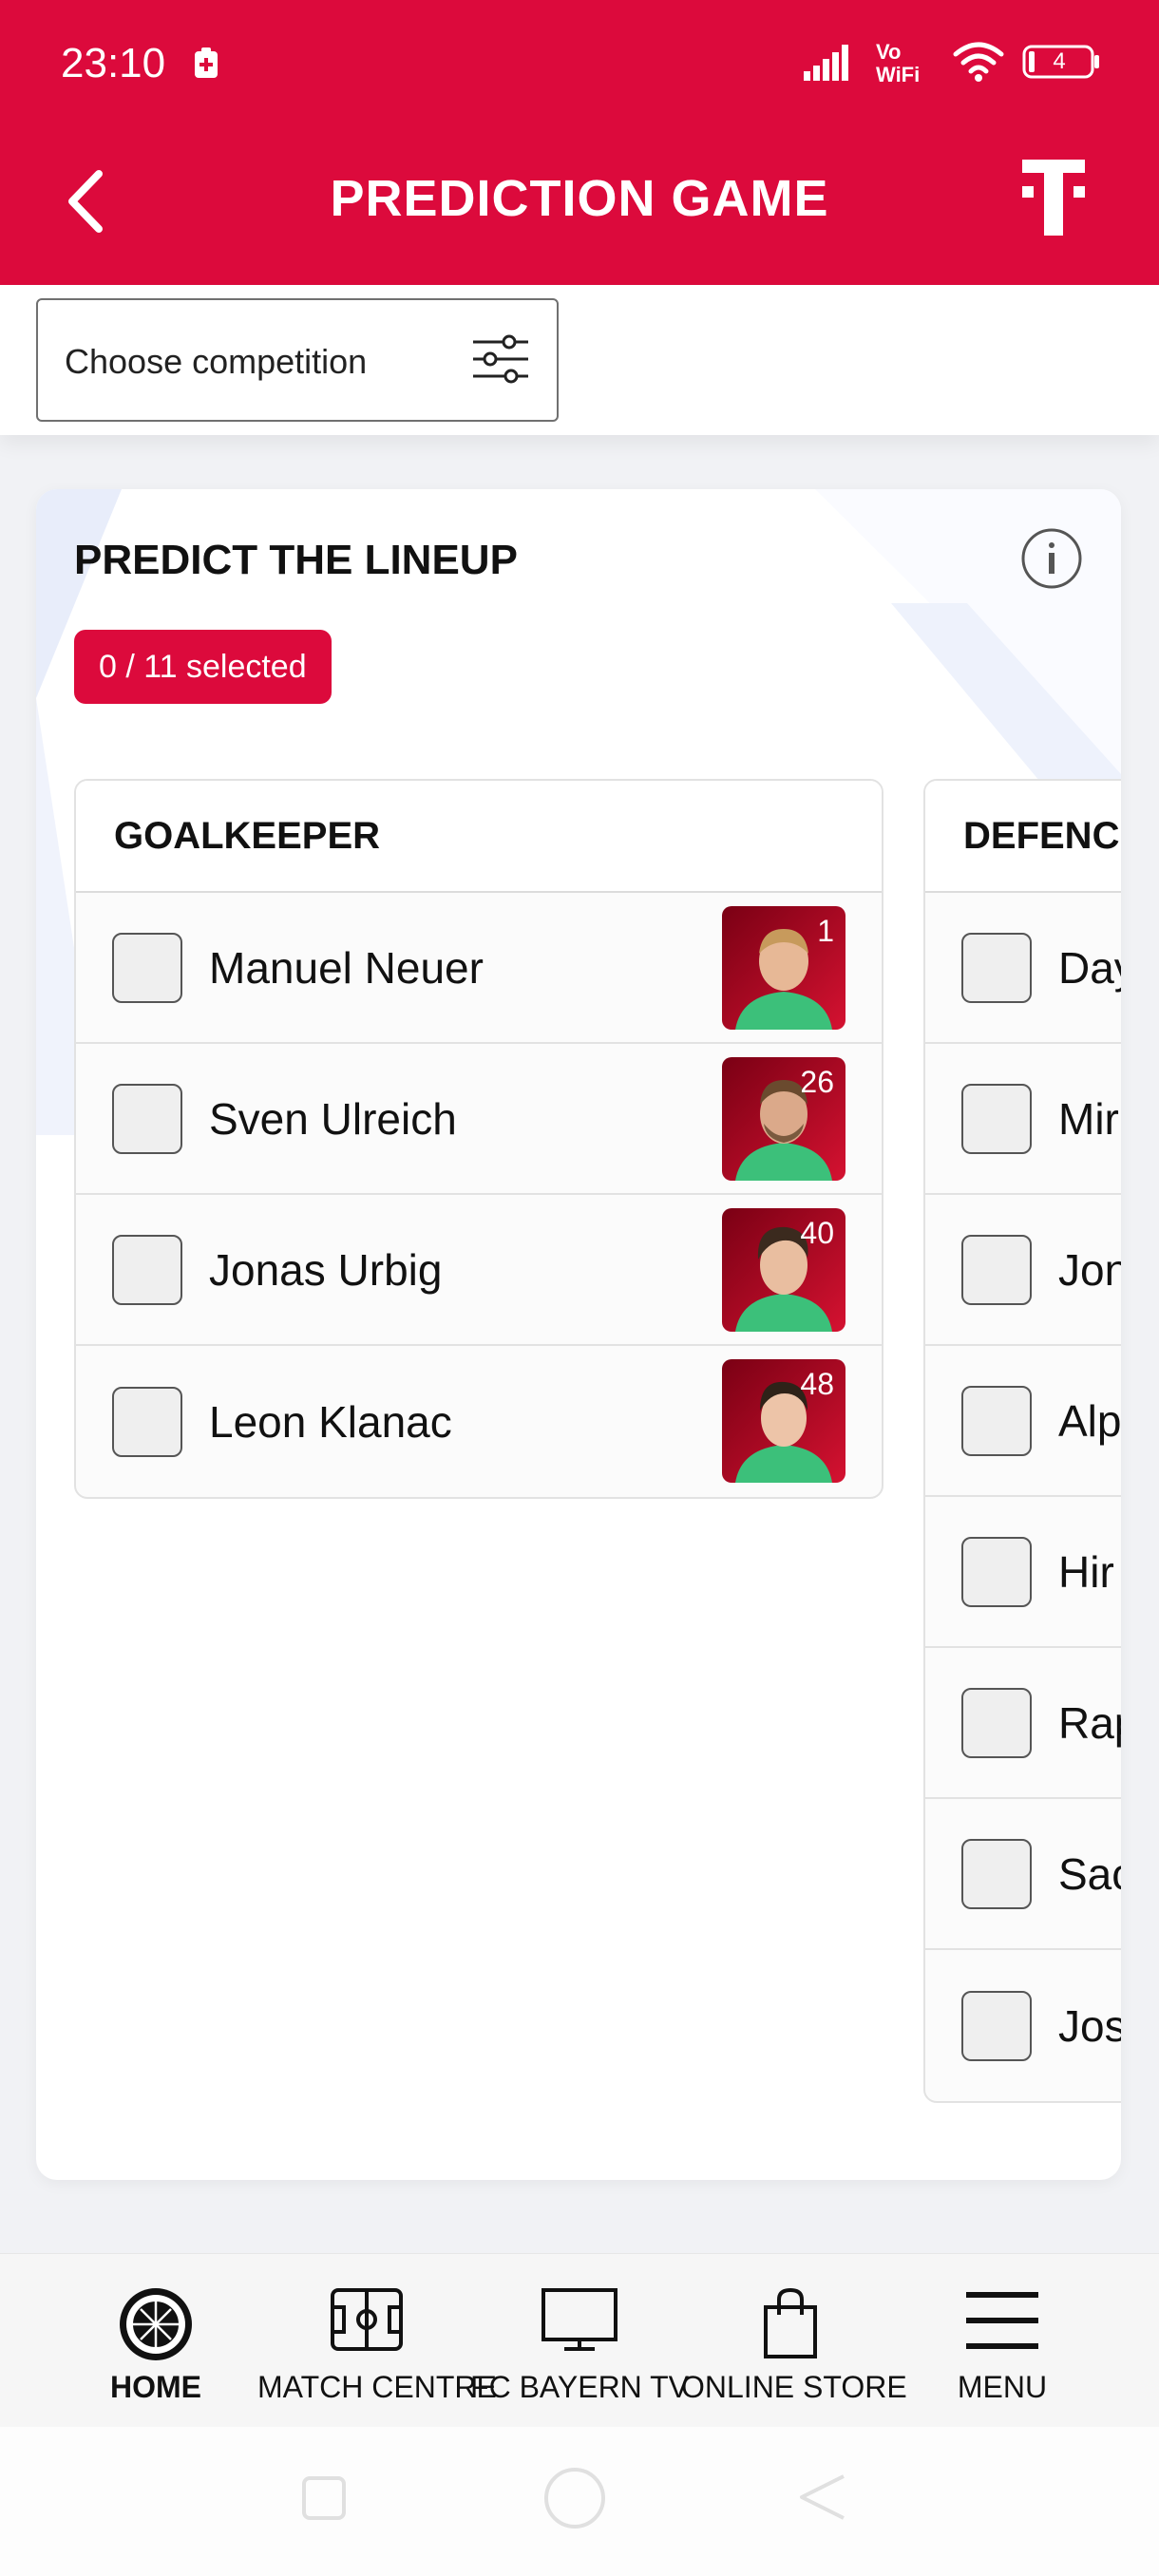 This screenshot has height=2576, width=1159. I want to click on tv-icon, so click(580, 2319).